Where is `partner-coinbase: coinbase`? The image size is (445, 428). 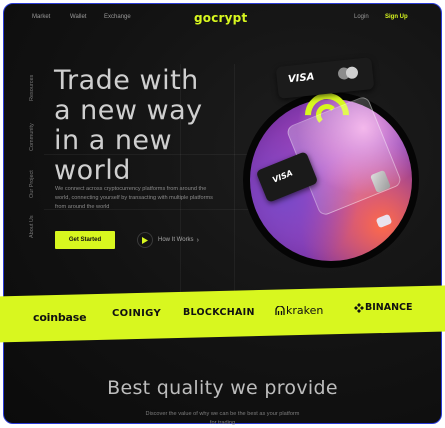 partner-coinbase: coinbase is located at coordinates (60, 317).